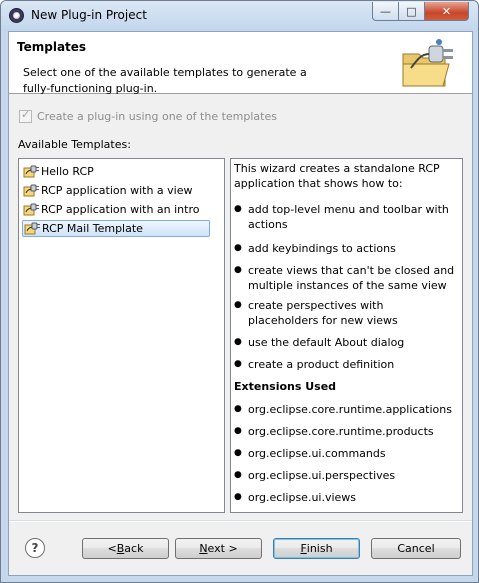 The height and width of the screenshot is (583, 479). I want to click on maximize-button: □, so click(411, 11).